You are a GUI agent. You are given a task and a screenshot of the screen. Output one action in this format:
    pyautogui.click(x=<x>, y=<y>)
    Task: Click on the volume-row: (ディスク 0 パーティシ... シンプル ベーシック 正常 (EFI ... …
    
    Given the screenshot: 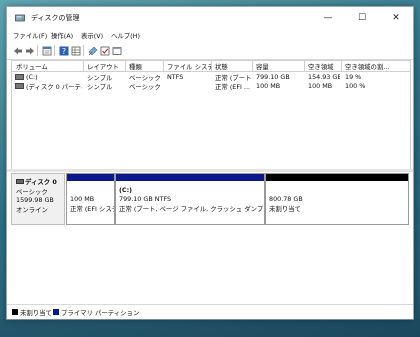 What is the action you would take?
    pyautogui.click(x=211, y=86)
    